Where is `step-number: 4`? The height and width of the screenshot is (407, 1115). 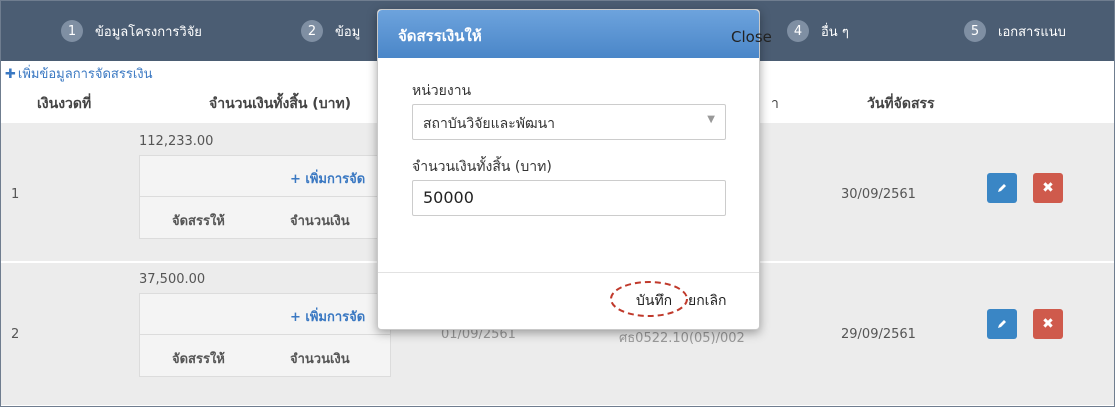
step-number: 4 is located at coordinates (798, 31).